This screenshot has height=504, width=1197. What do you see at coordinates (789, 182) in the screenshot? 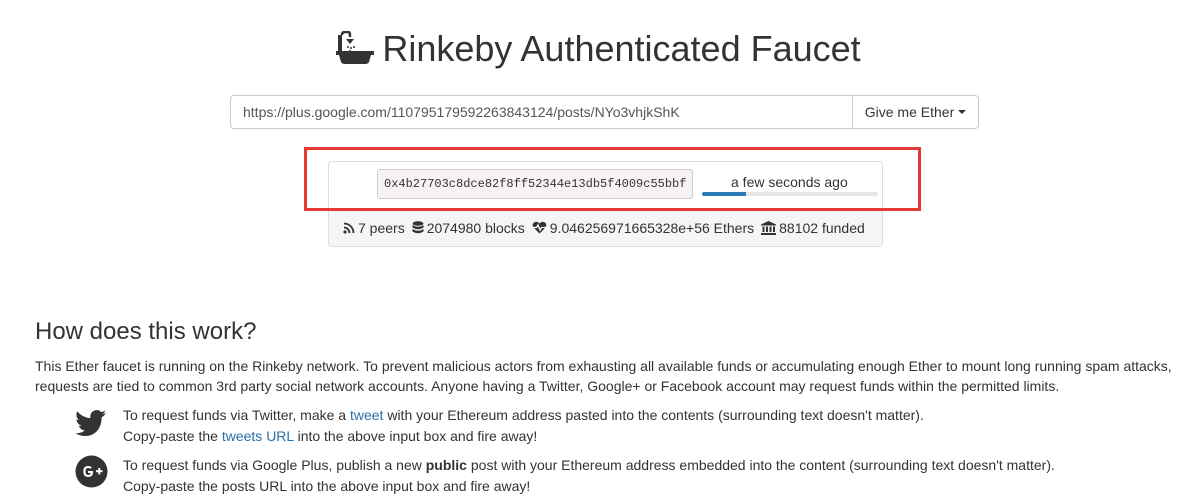
I see `request-time: a few seconds ago` at bounding box center [789, 182].